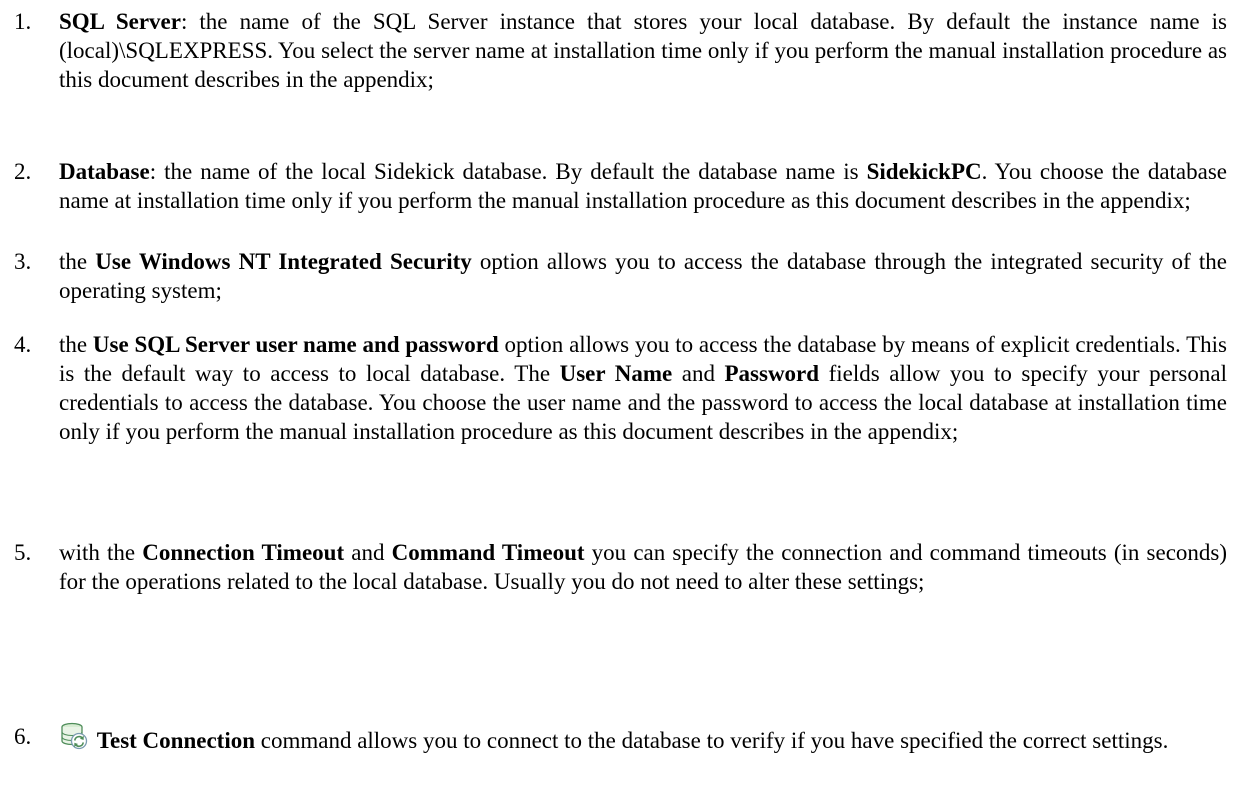 The width and height of the screenshot is (1240, 812). Describe the element at coordinates (104, 171) in the screenshot. I see `term-database: Database` at that location.